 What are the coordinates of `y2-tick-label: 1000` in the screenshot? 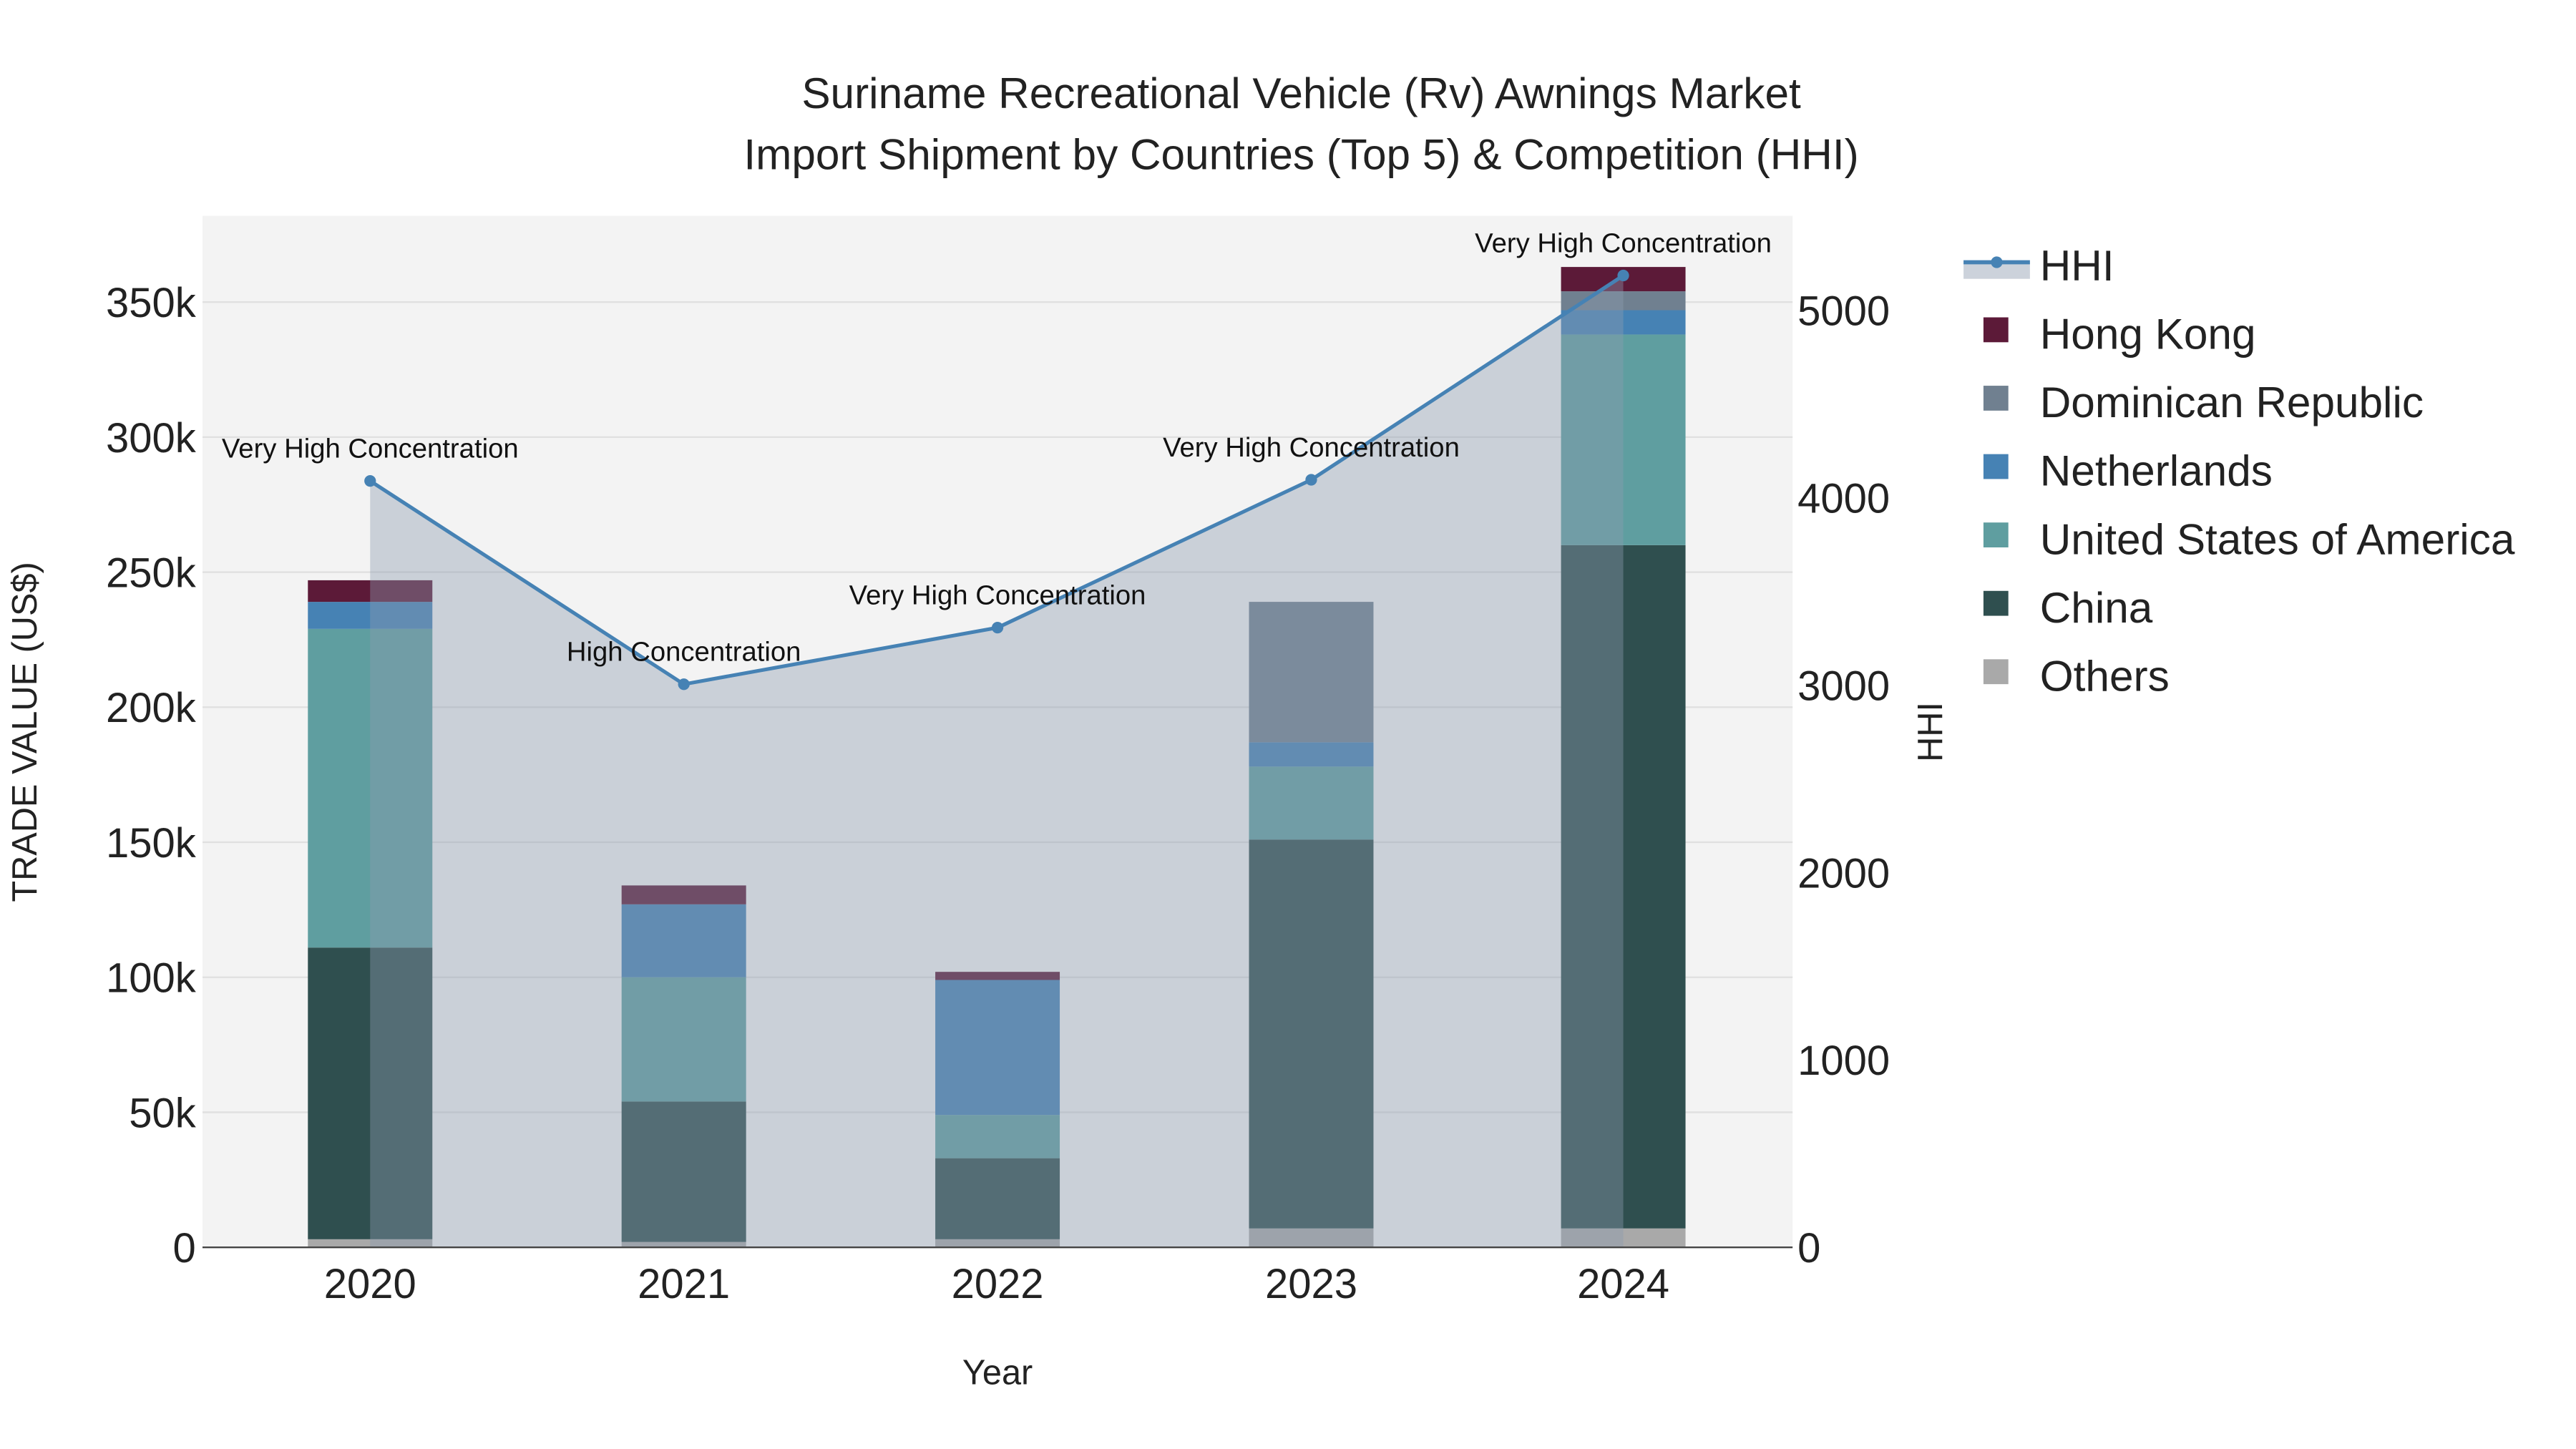 It's located at (1843, 1061).